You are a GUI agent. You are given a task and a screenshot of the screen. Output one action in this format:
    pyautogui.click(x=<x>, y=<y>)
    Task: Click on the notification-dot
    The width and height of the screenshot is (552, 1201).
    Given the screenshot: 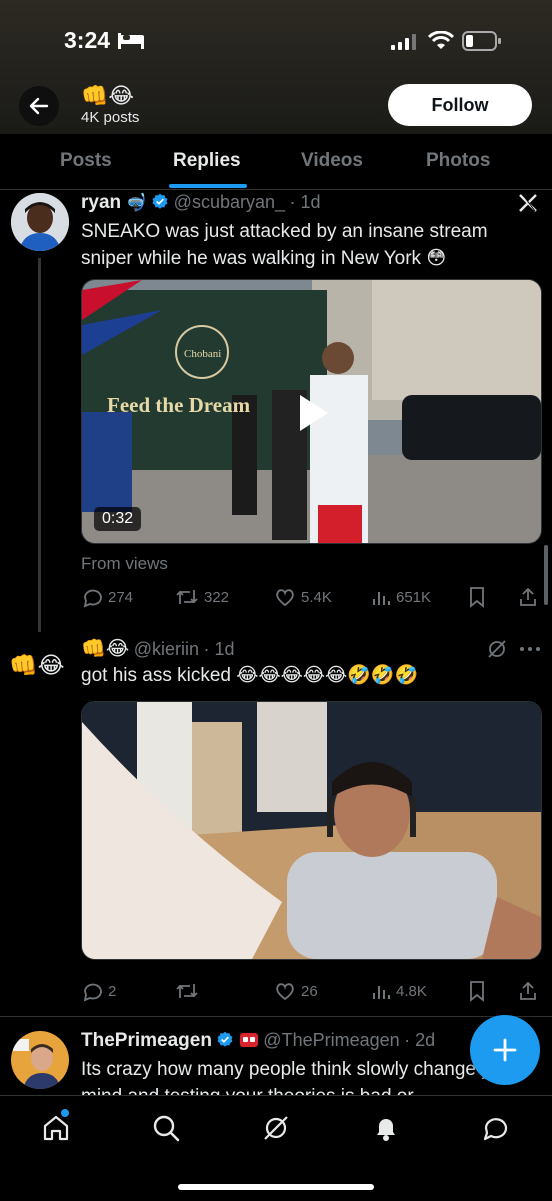 What is the action you would take?
    pyautogui.click(x=65, y=1113)
    